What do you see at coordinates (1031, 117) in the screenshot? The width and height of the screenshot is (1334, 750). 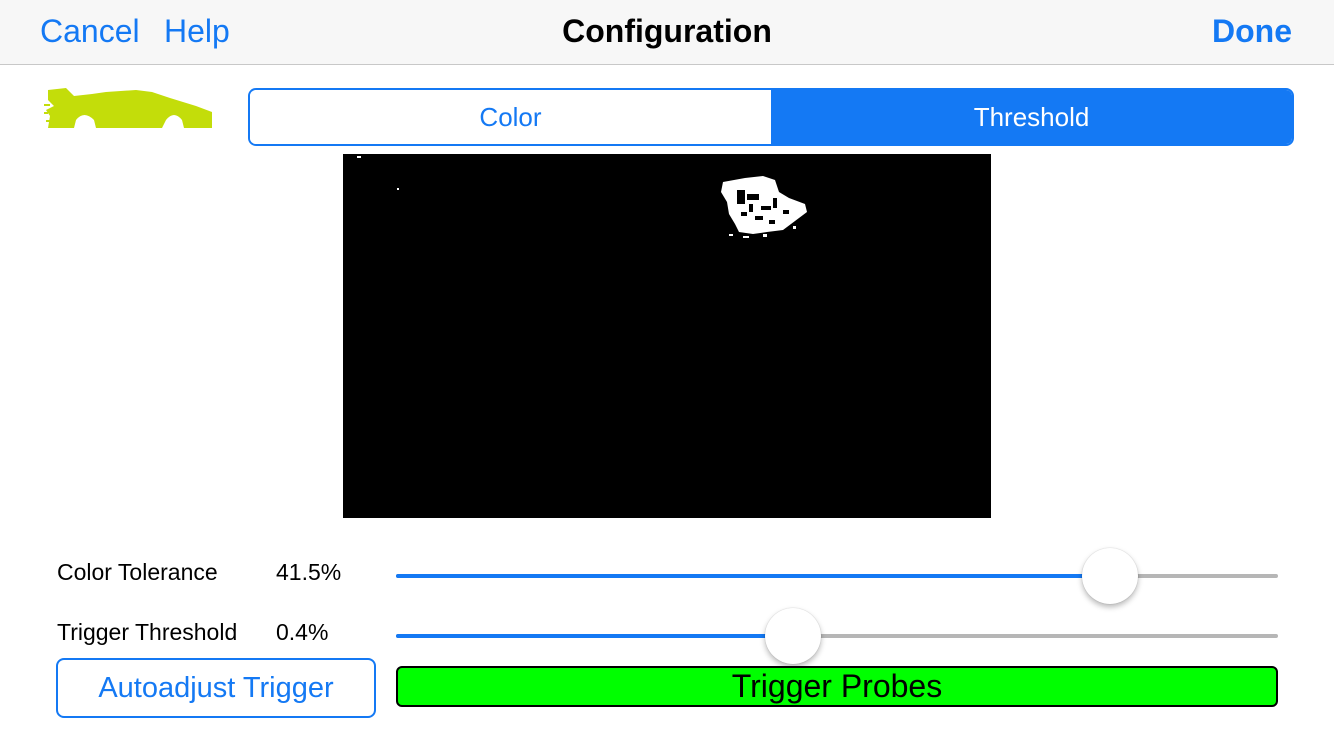 I see `tab-threshold: Threshold` at bounding box center [1031, 117].